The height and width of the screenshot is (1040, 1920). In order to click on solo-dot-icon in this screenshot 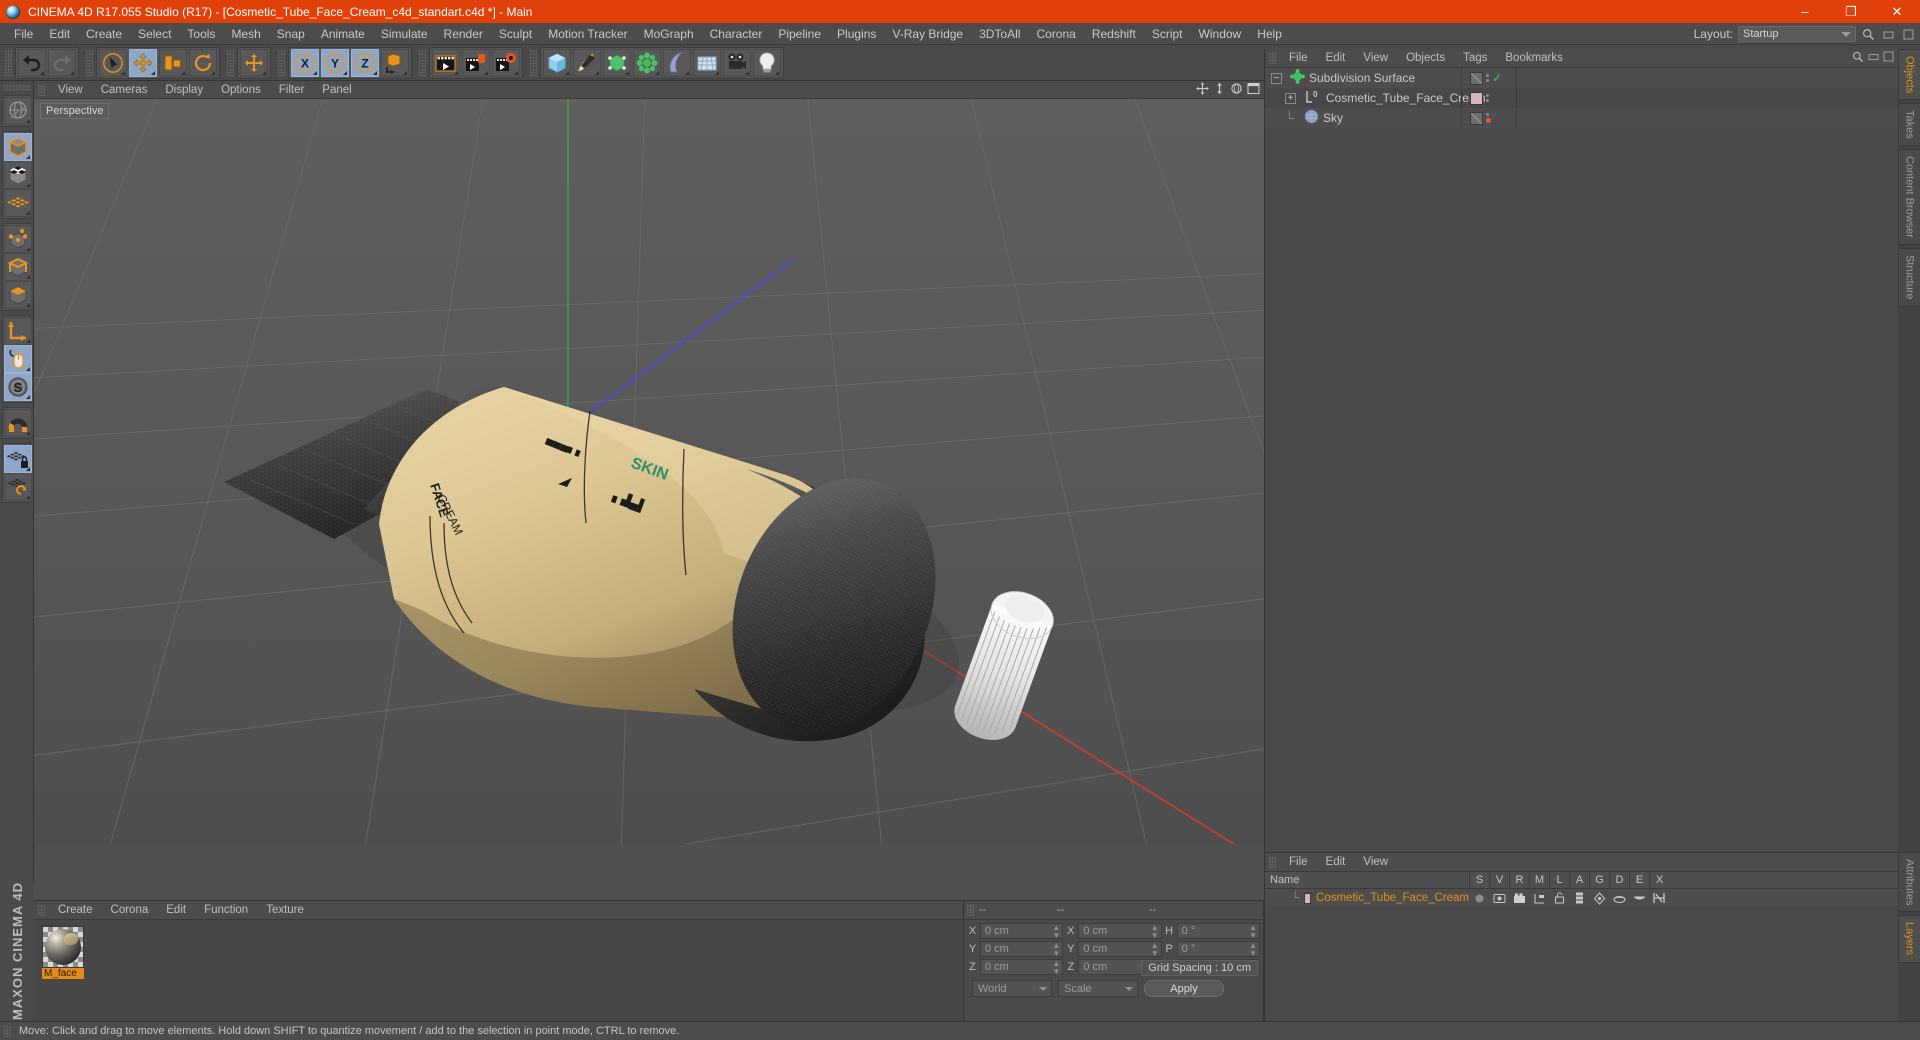, I will do `click(1479, 898)`.